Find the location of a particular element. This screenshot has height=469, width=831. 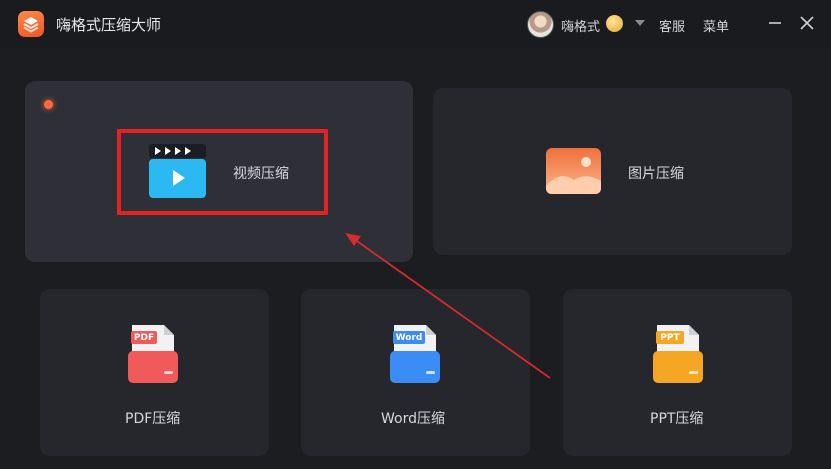

ppt-compress-label: PPT压缩 is located at coordinates (677, 419).